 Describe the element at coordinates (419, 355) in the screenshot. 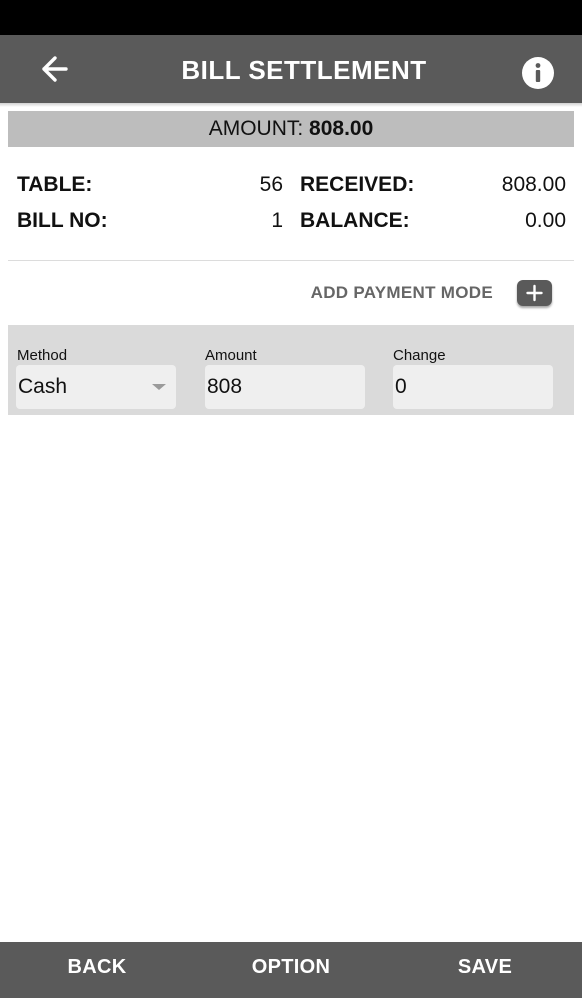

I see `change-label: Change` at that location.